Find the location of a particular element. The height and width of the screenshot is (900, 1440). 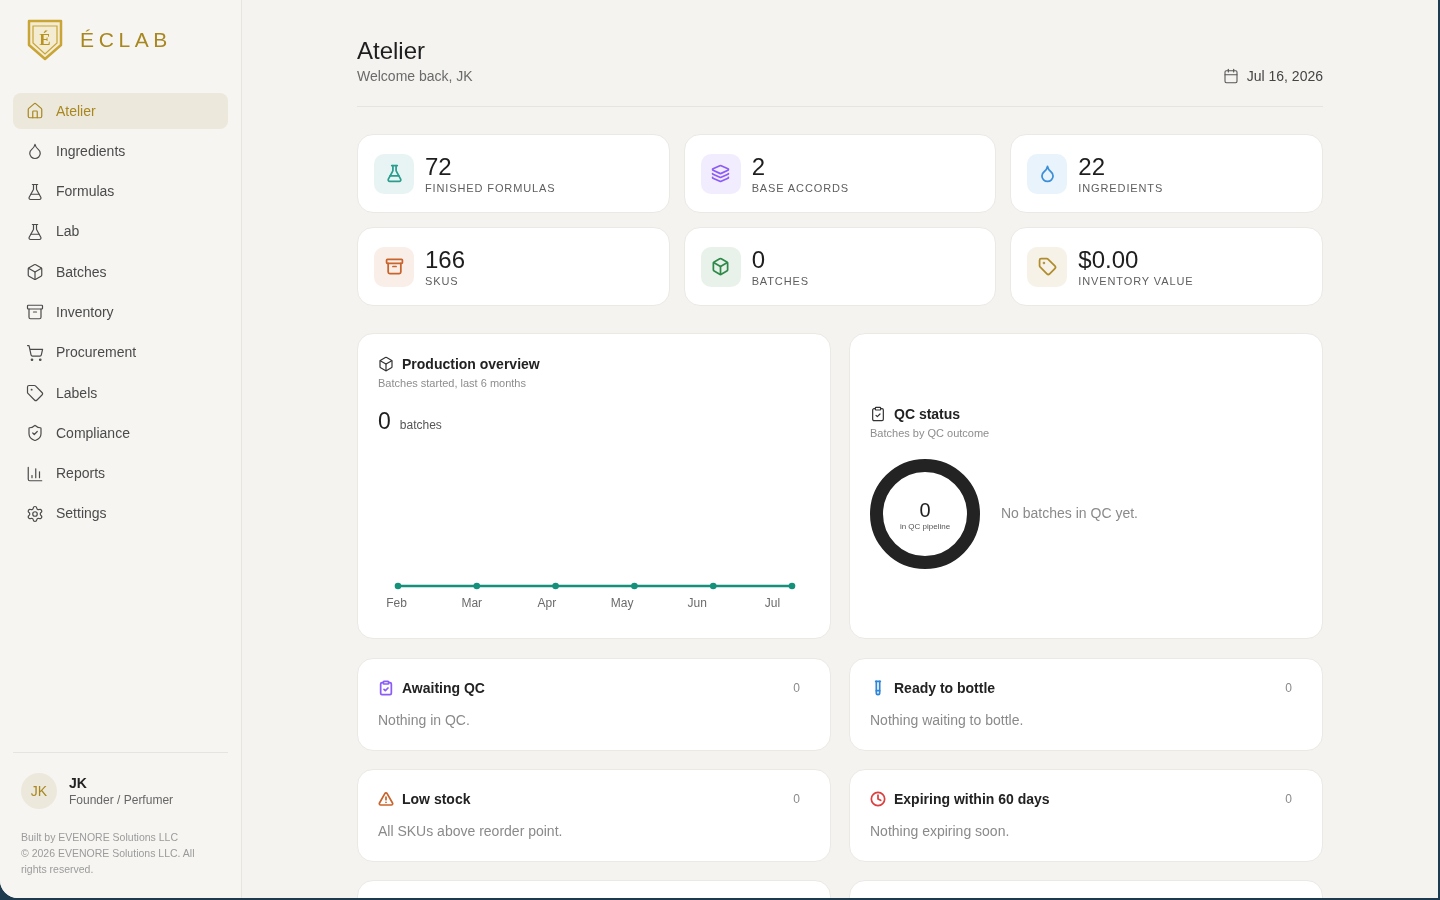

date-text: Jul 16, 2026 is located at coordinates (1284, 76).